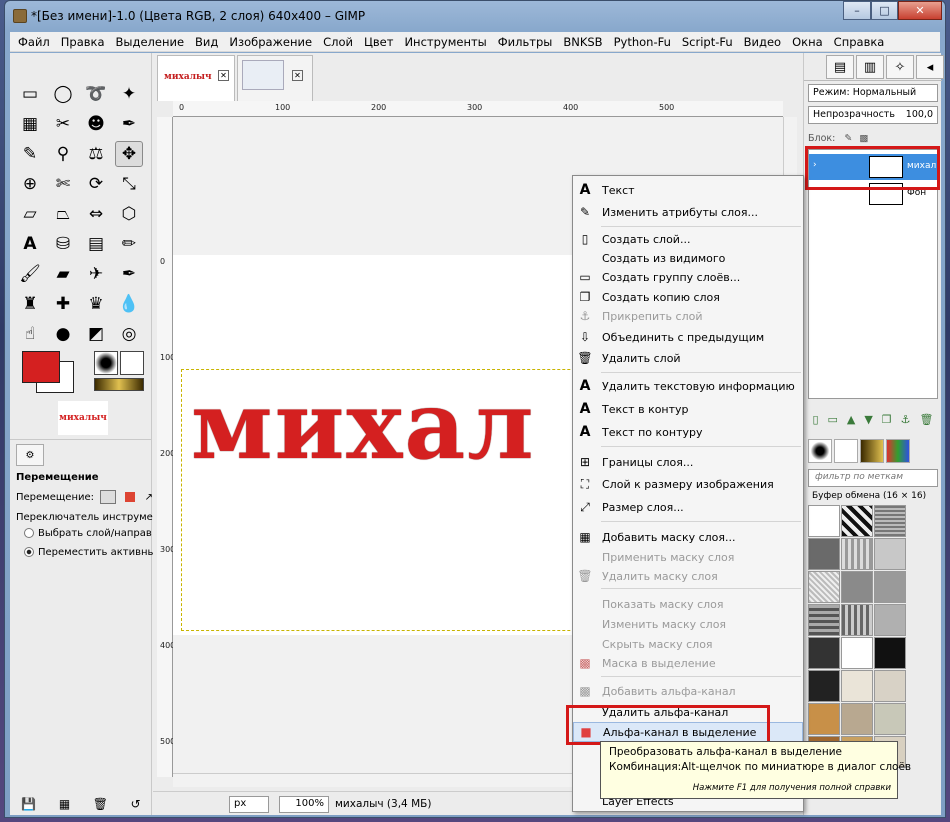 This screenshot has width=950, height=822. Describe the element at coordinates (96, 274) in the screenshot. I see `airbrush-icon: ✈` at that location.